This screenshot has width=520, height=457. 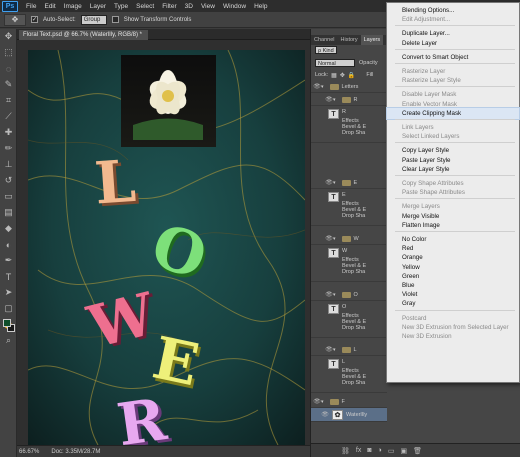 I want to click on layer-text-o: T O Effects Bevel & E Drop Sha, so click(x=349, y=320).